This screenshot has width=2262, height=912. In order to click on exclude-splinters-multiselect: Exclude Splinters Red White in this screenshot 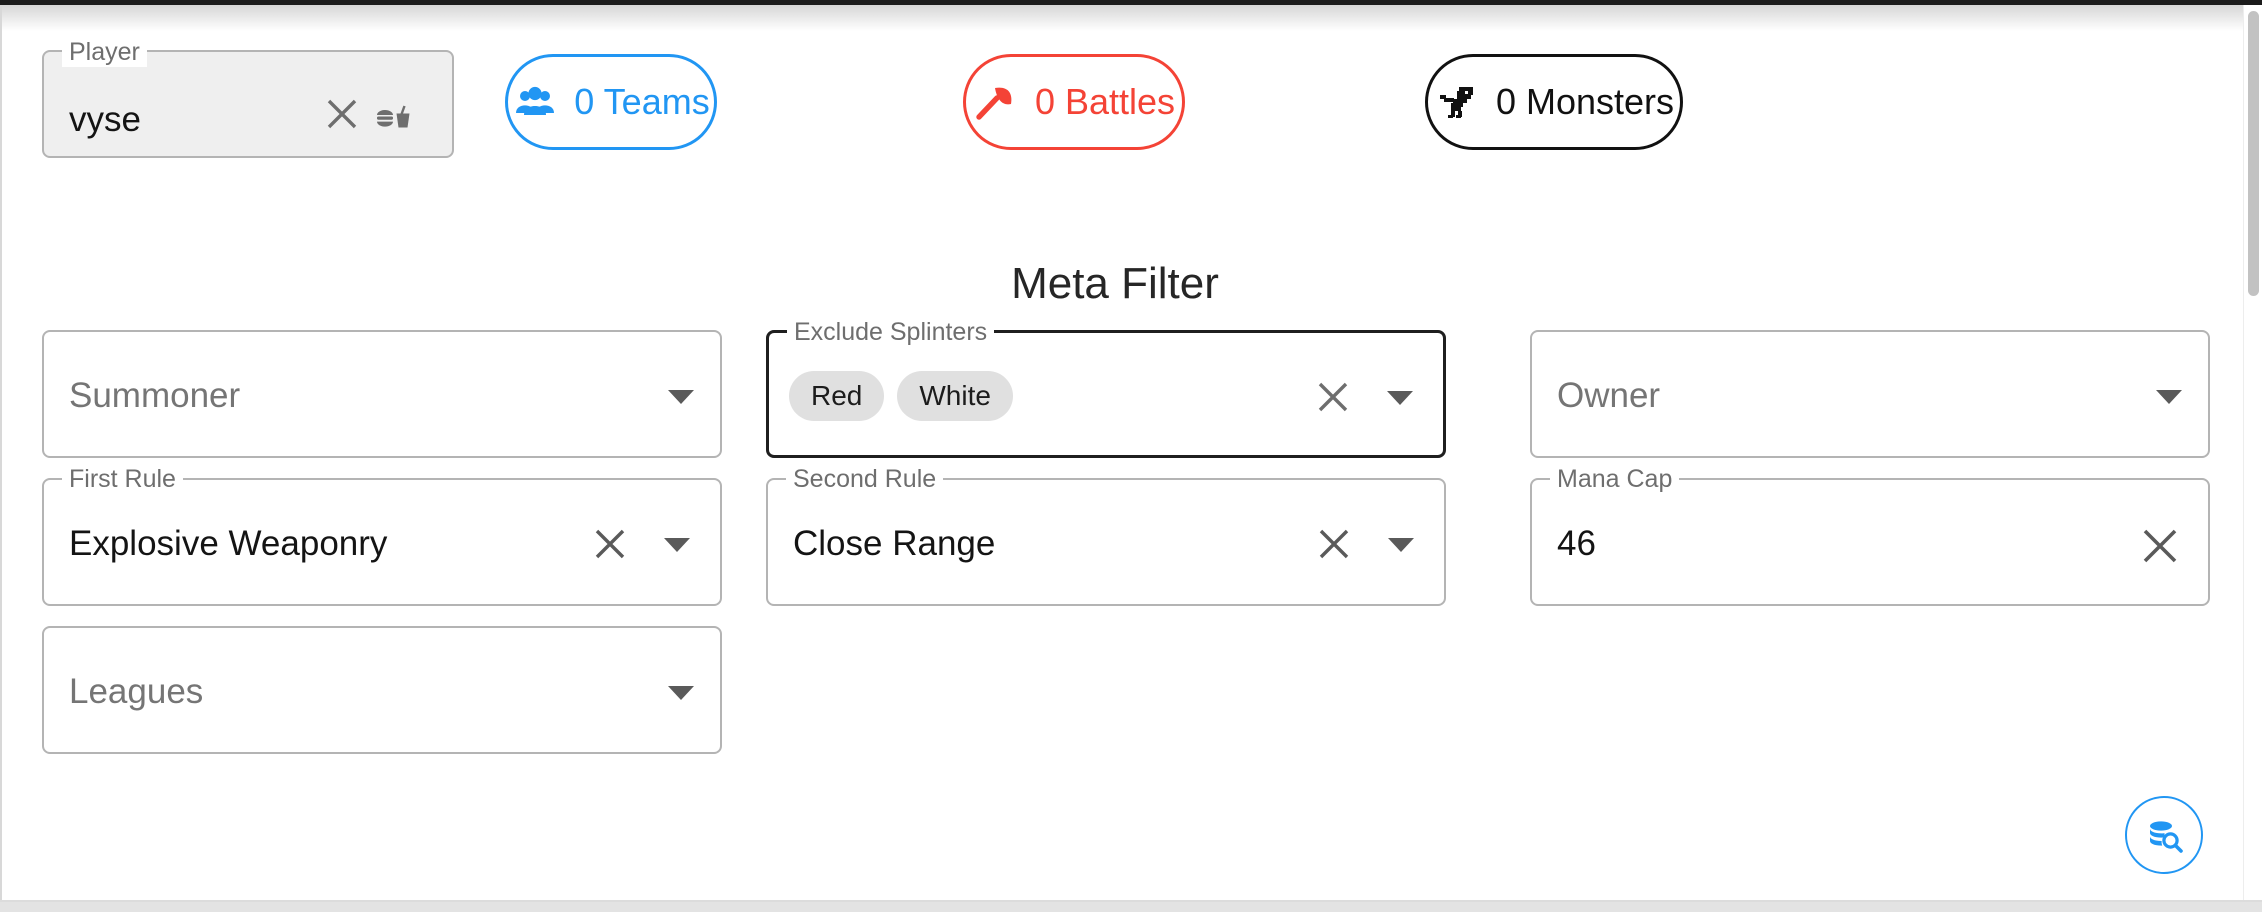, I will do `click(1106, 387)`.